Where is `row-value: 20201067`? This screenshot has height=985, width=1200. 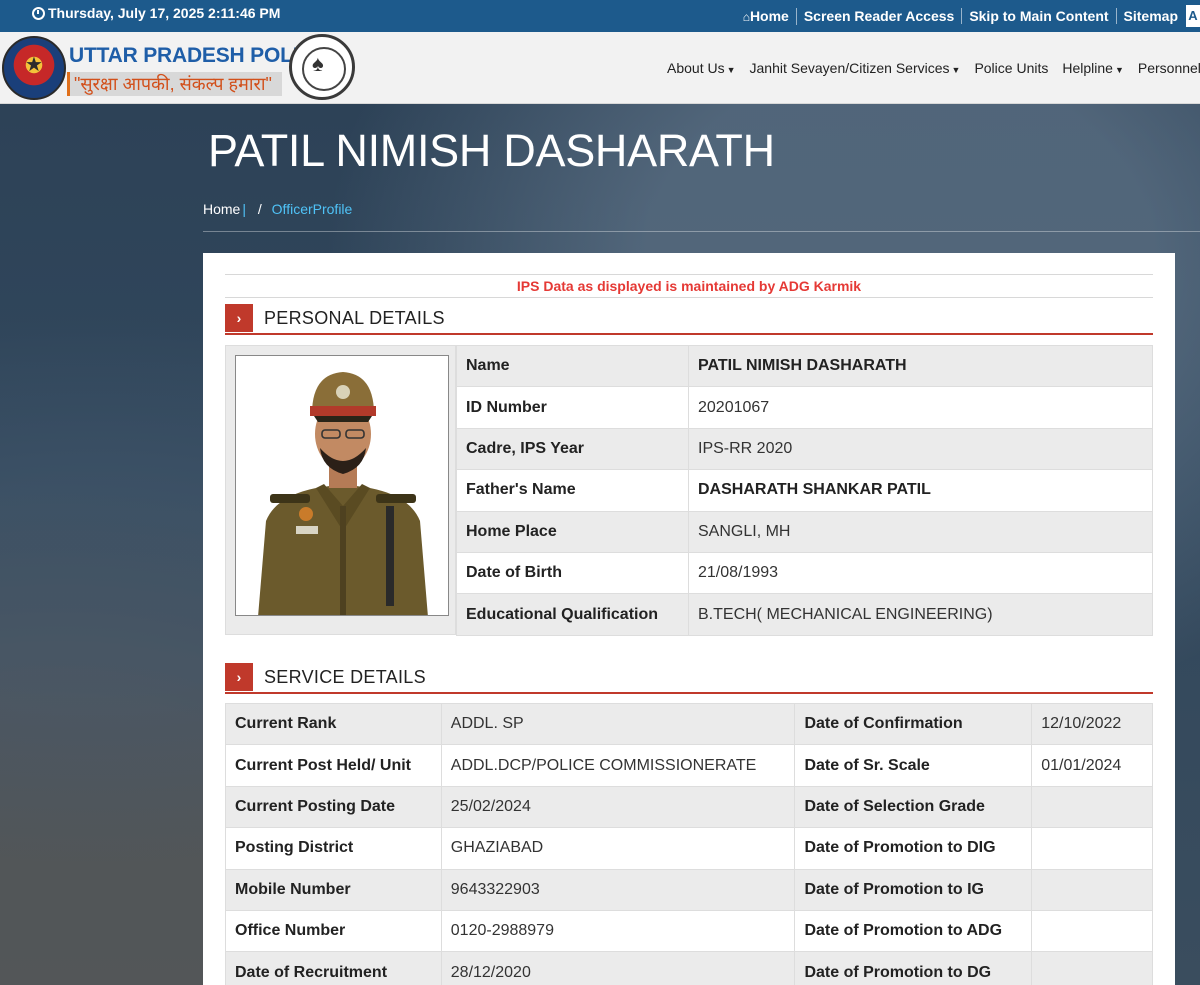 row-value: 20201067 is located at coordinates (920, 407).